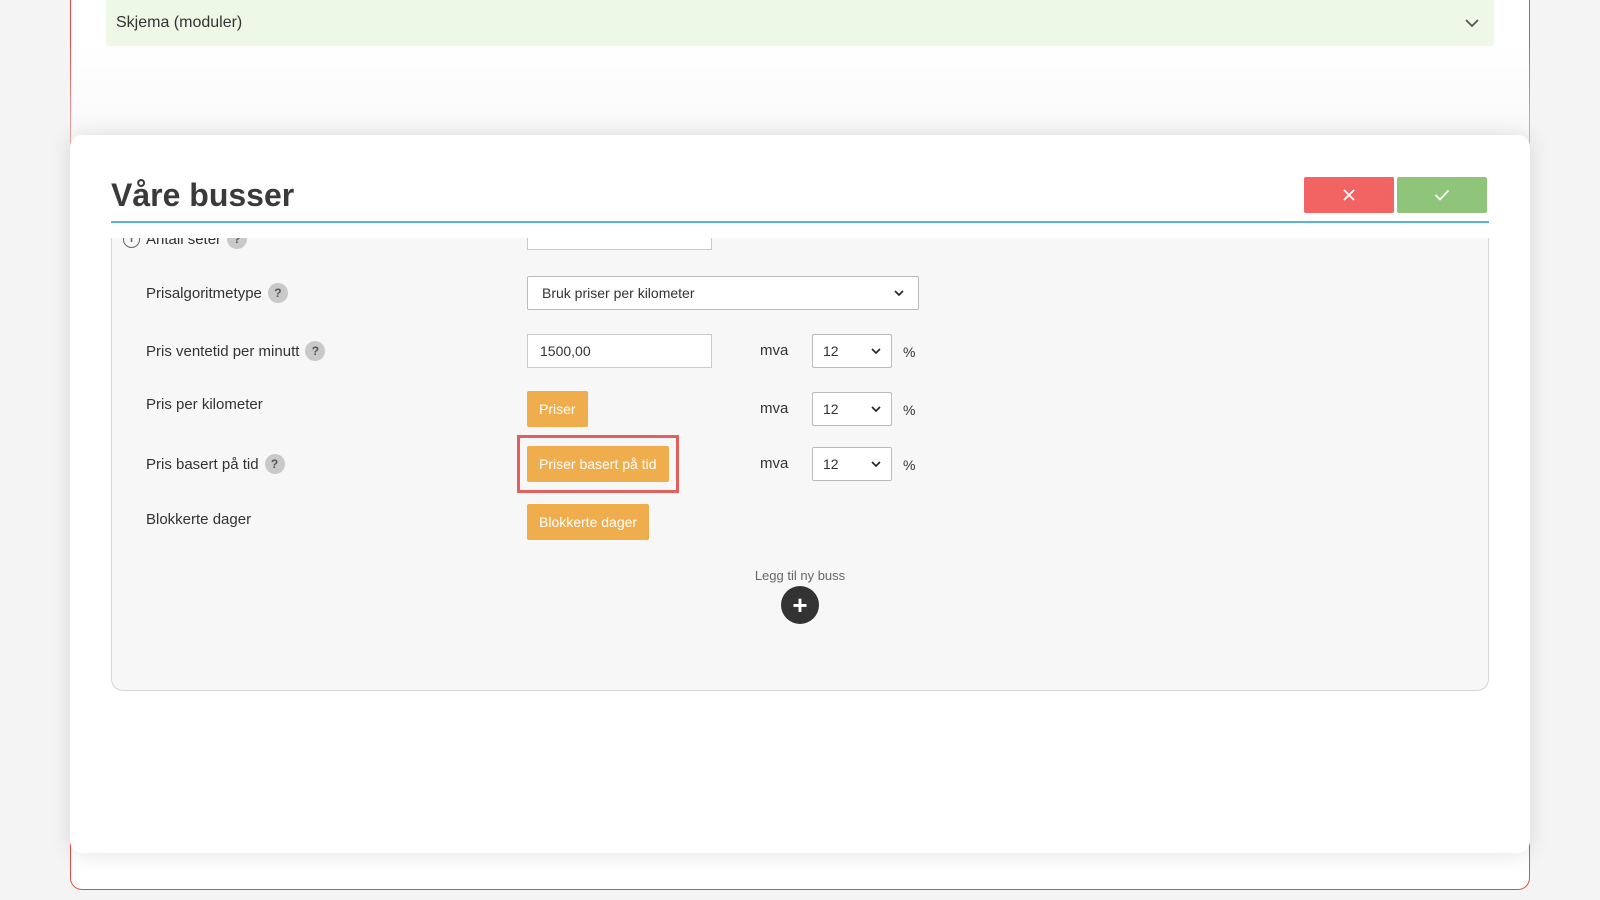 The width and height of the screenshot is (1600, 900). What do you see at coordinates (619, 244) in the screenshot?
I see `seats-input` at bounding box center [619, 244].